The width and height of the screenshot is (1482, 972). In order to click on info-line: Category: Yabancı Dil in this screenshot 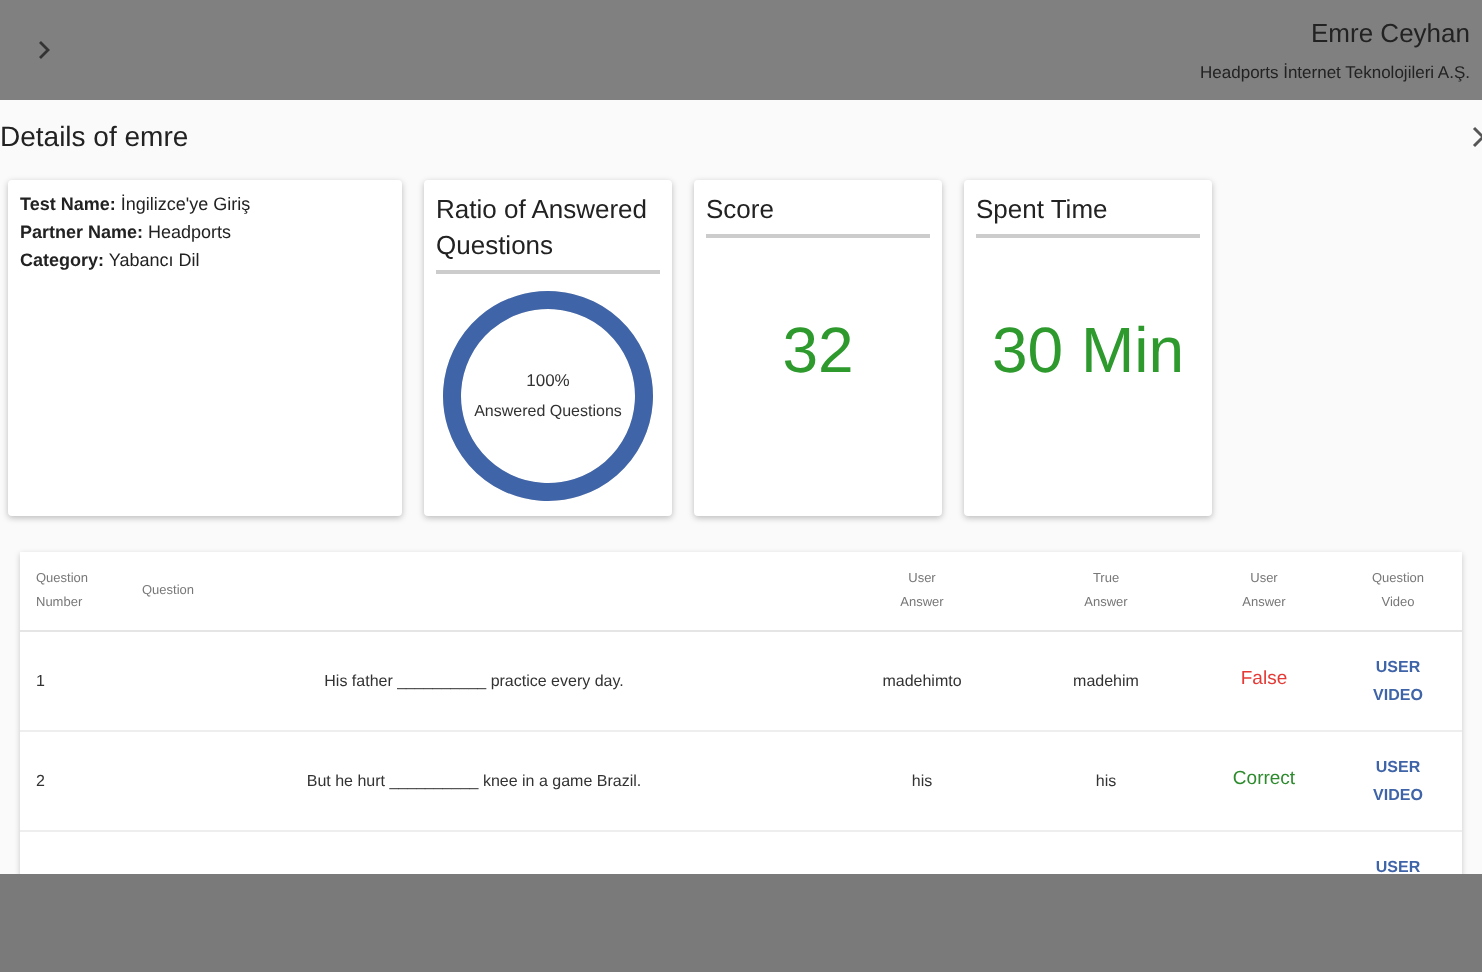, I will do `click(111, 261)`.